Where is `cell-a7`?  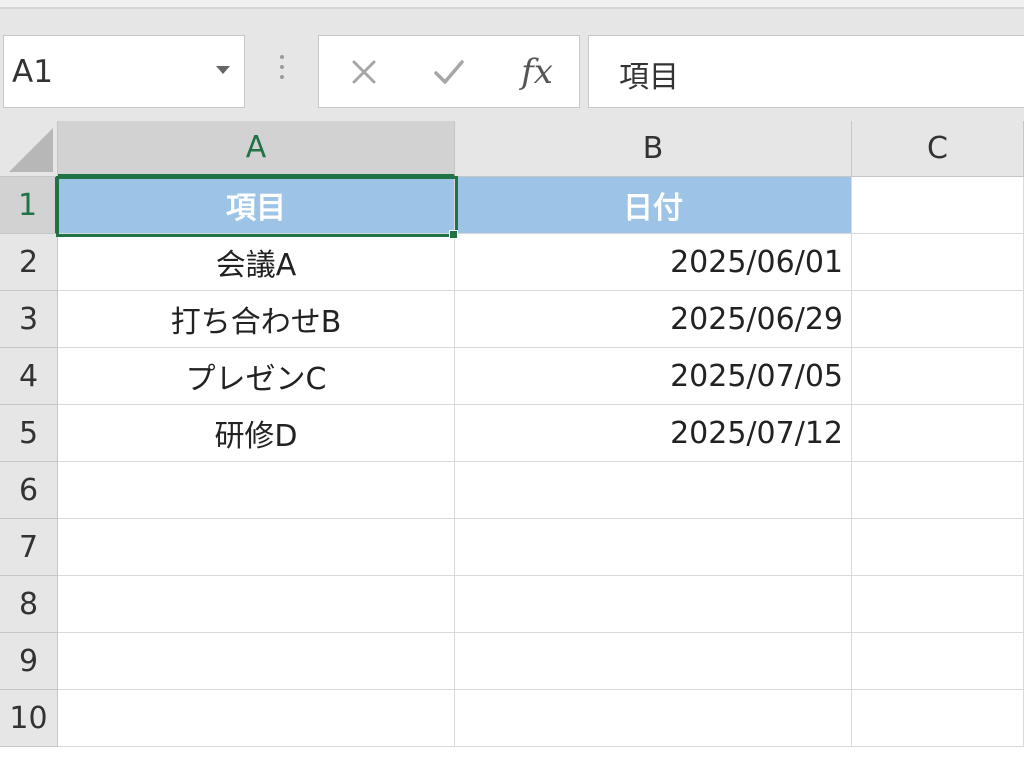 cell-a7 is located at coordinates (256, 547).